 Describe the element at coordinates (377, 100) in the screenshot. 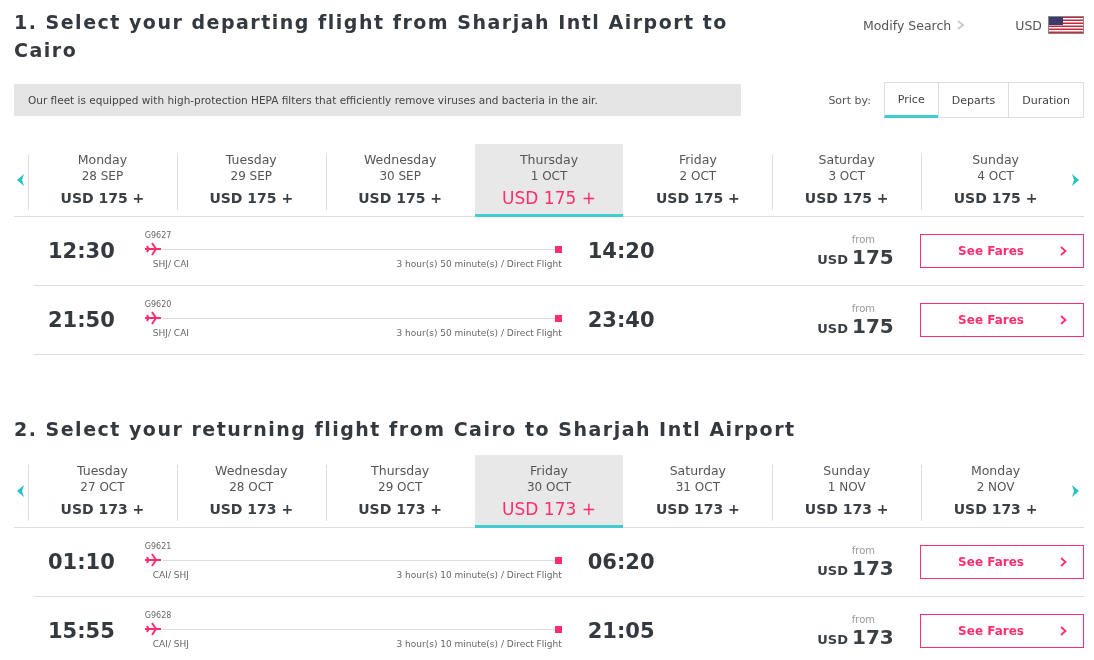

I see `notice-banner: Our fleet is equipped with high-protection HEPA filters that efficiently remove viruses and bacteria in the air.` at that location.